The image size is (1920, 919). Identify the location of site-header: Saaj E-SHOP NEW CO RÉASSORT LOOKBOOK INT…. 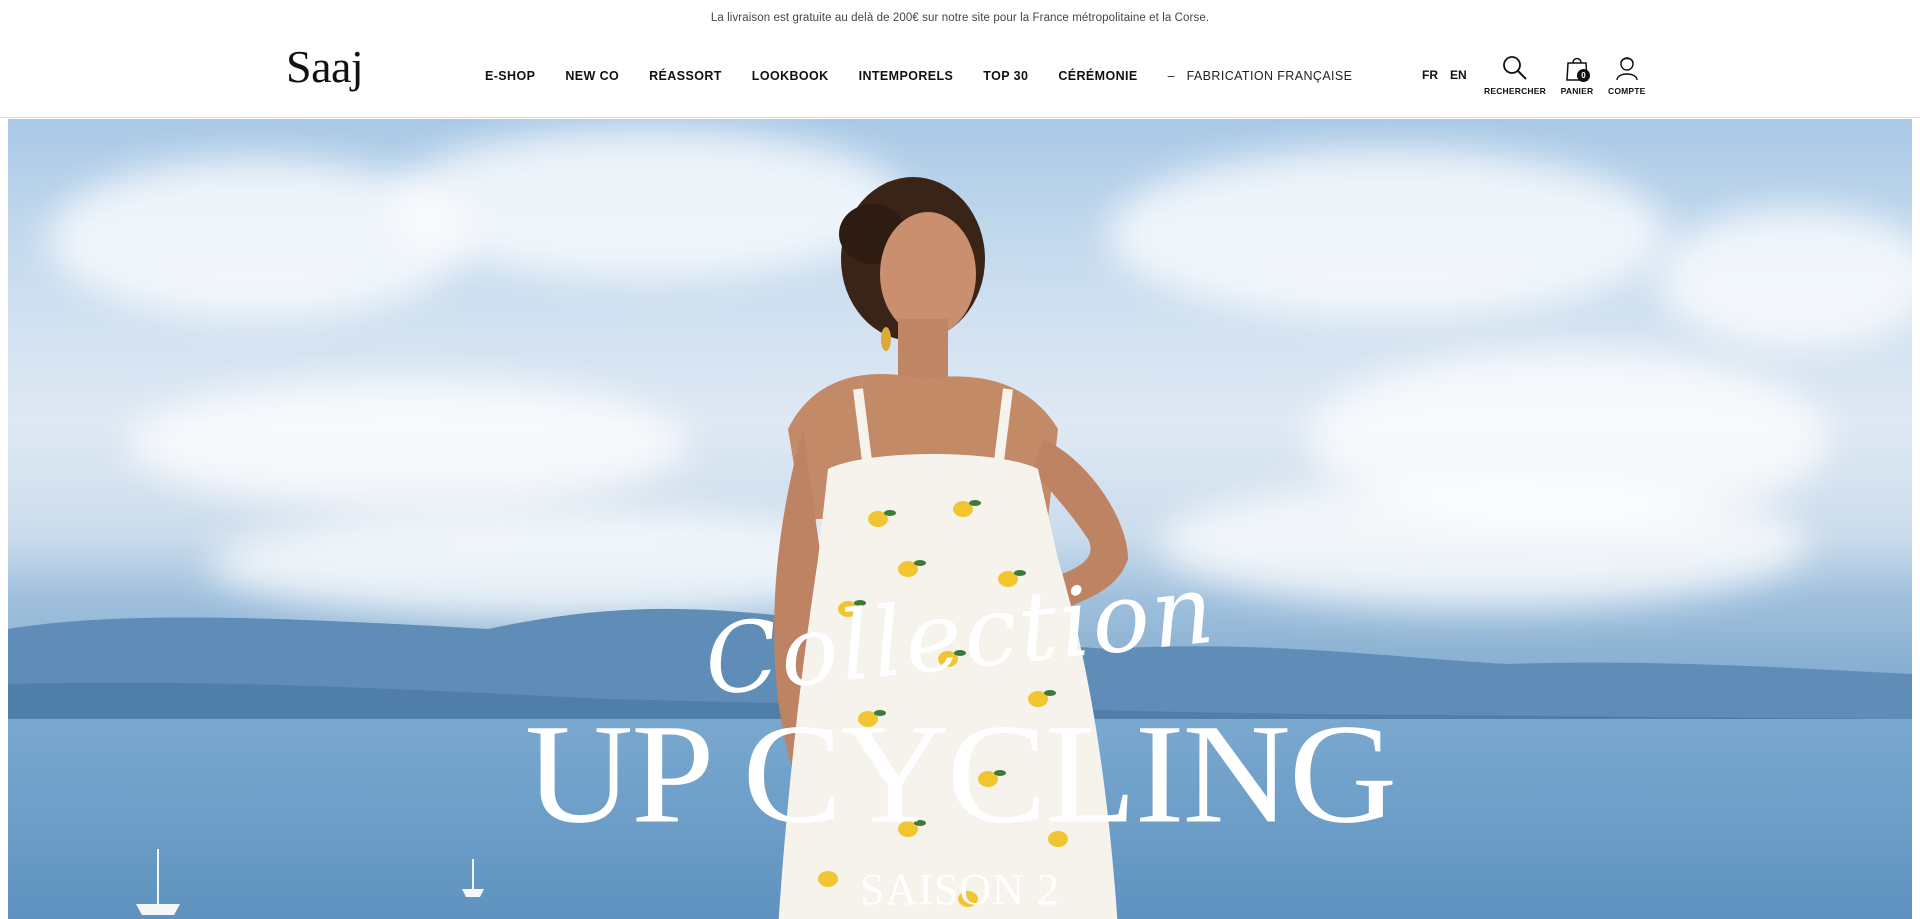
(960, 77).